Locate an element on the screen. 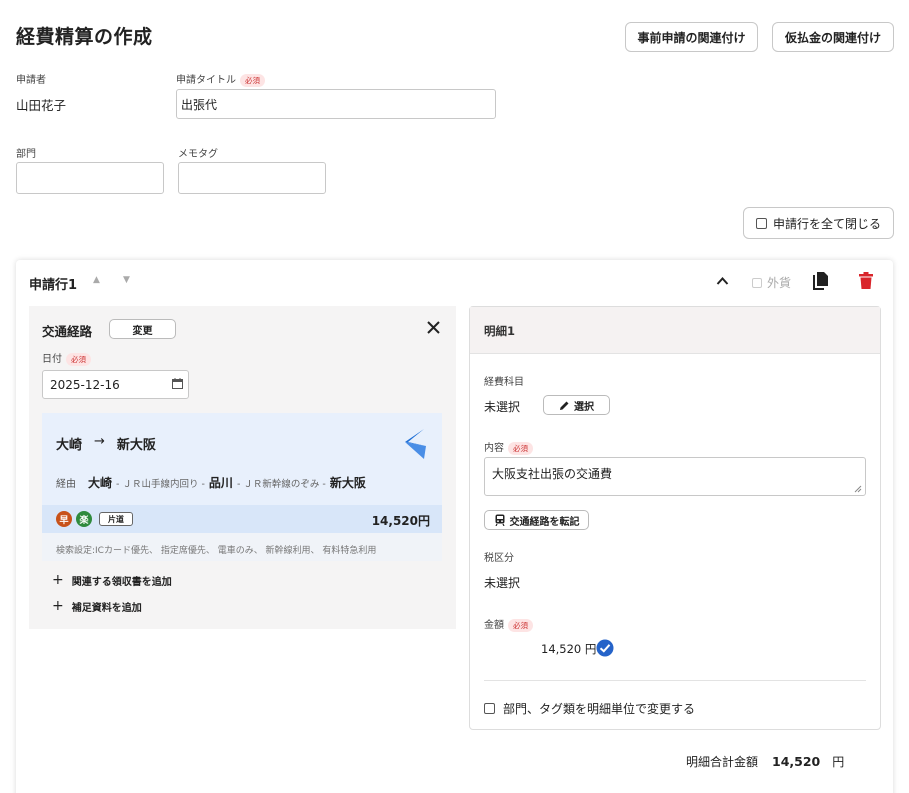 Image resolution: width=909 pixels, height=793 pixels. foreign-currency-toggle: 外貨 is located at coordinates (771, 282).